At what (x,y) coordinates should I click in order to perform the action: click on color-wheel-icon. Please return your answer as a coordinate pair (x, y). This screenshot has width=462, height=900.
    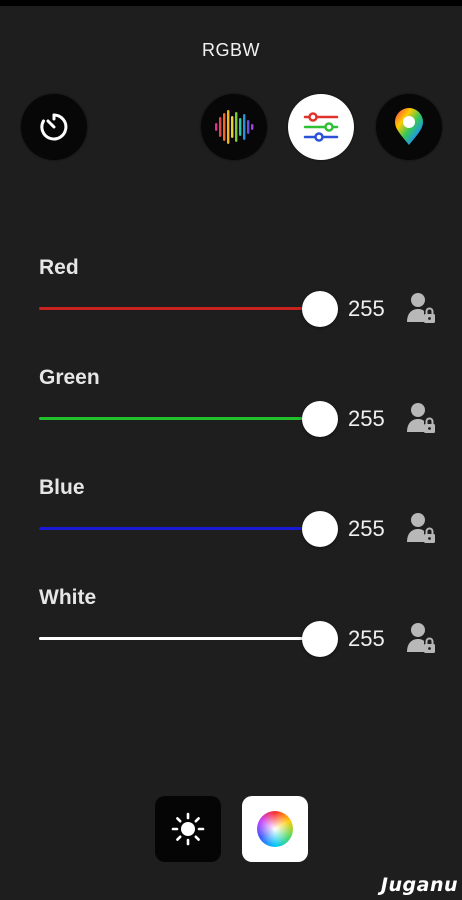
    Looking at the image, I should click on (275, 829).